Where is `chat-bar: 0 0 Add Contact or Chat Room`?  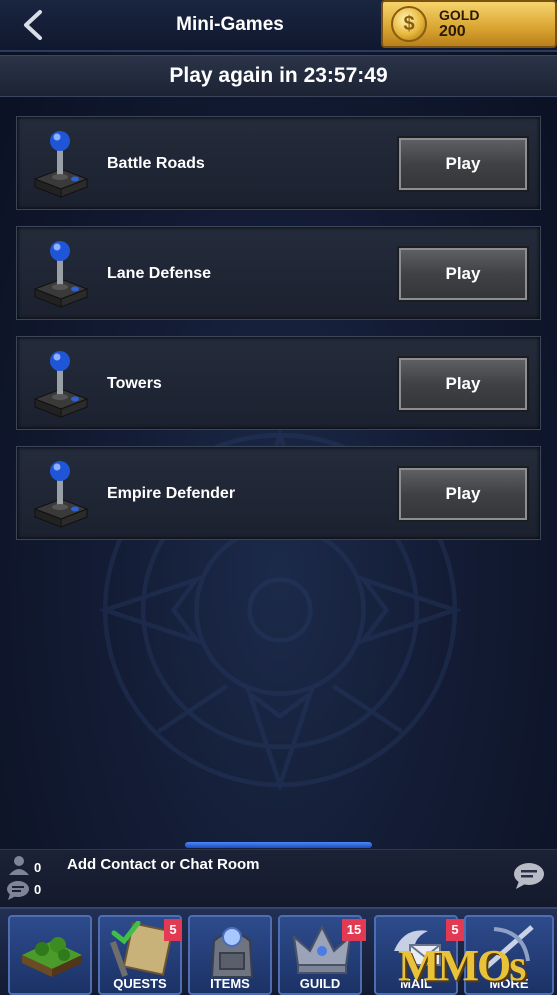 chat-bar: 0 0 Add Contact or Chat Room is located at coordinates (278, 878).